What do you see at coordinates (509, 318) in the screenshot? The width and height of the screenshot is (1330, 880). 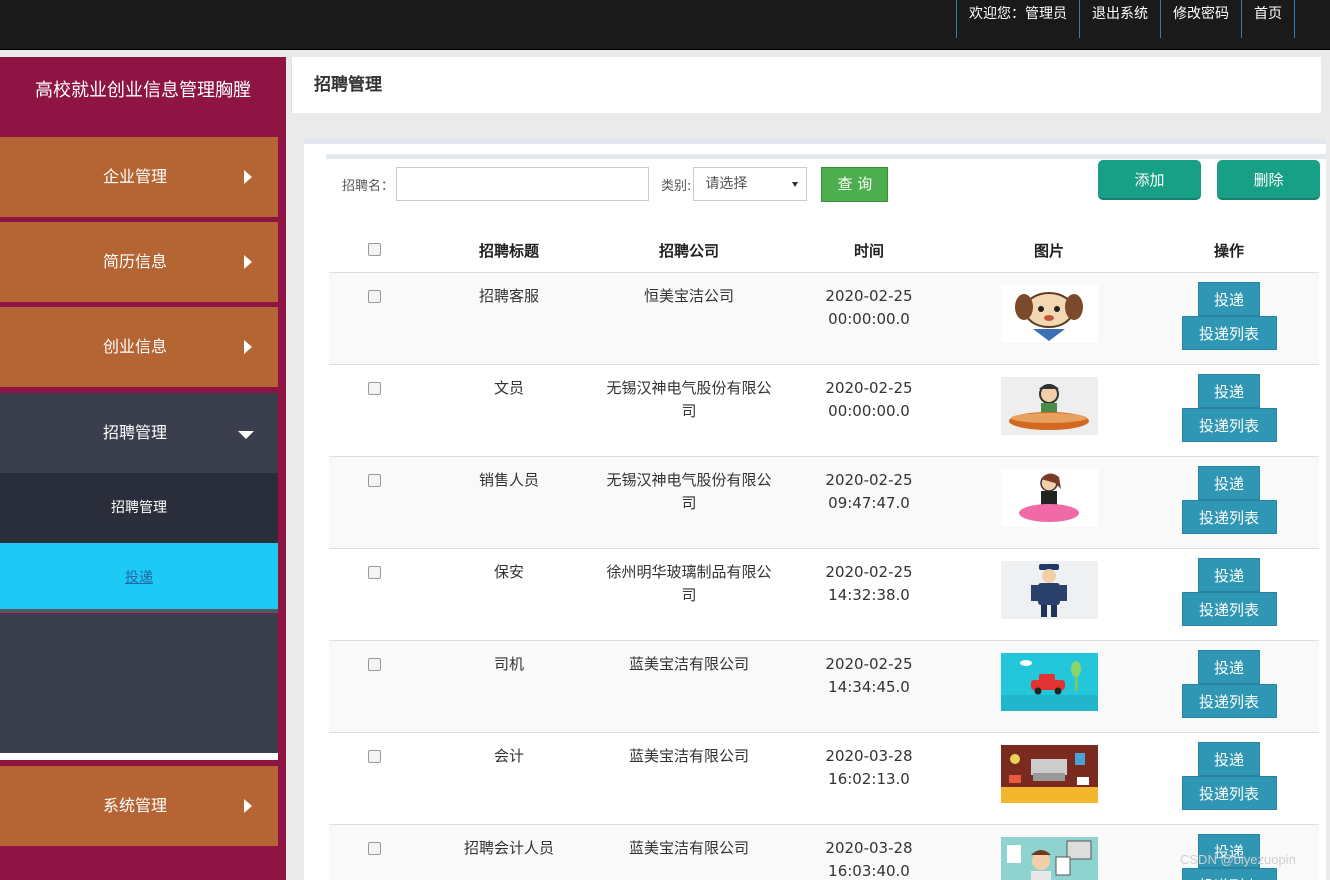 I see `cell-title: 招聘客服` at bounding box center [509, 318].